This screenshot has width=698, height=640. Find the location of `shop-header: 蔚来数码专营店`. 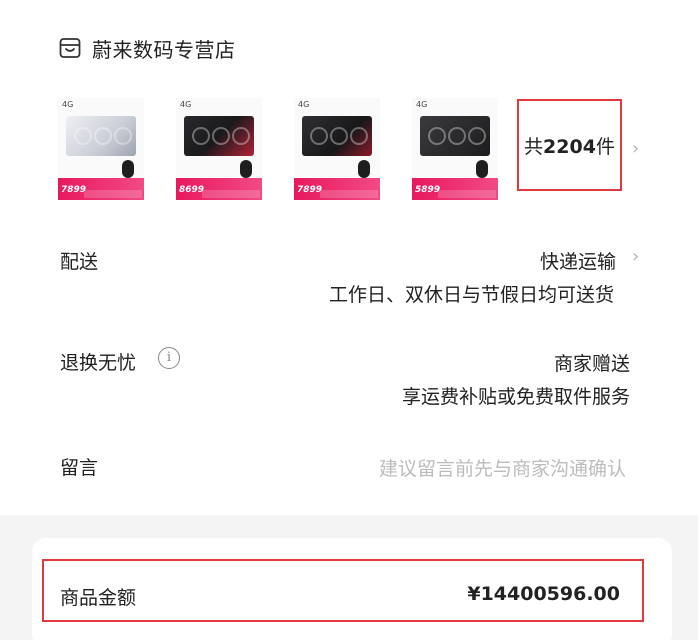

shop-header: 蔚来数码专营店 is located at coordinates (147, 48).